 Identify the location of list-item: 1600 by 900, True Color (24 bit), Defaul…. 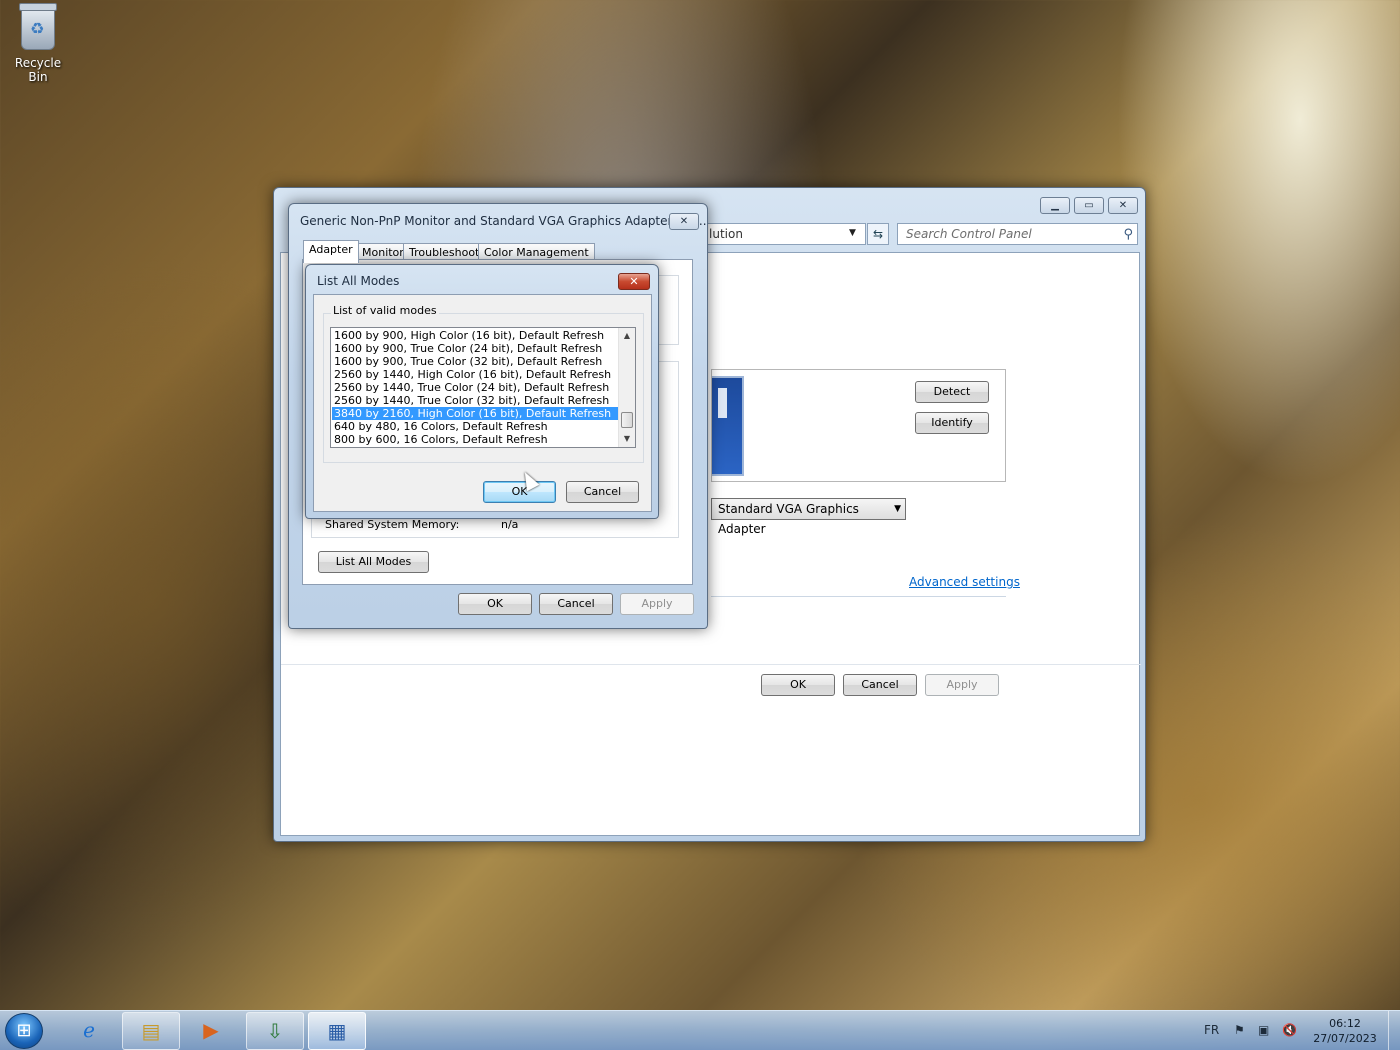
(475, 348).